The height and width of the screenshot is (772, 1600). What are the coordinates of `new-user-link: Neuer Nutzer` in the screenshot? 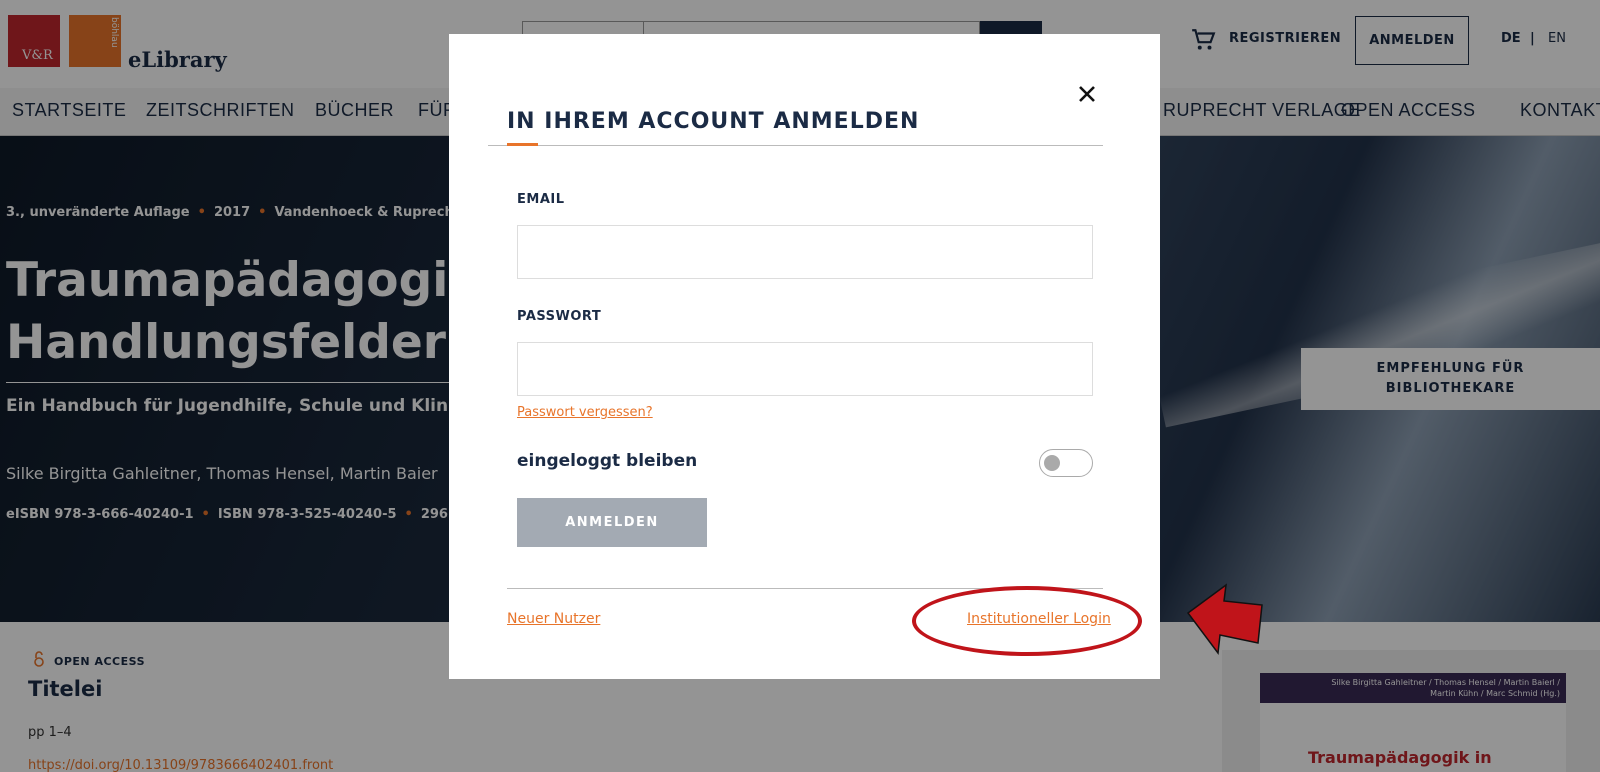 It's located at (553, 619).